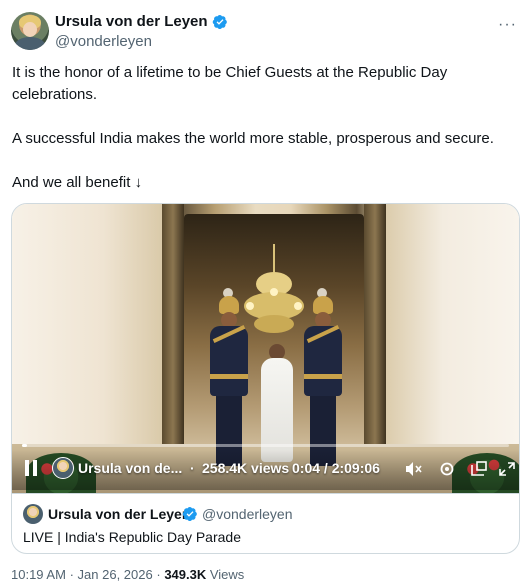 The width and height of the screenshot is (529, 587). I want to click on volume-muted-icon, so click(414, 469).